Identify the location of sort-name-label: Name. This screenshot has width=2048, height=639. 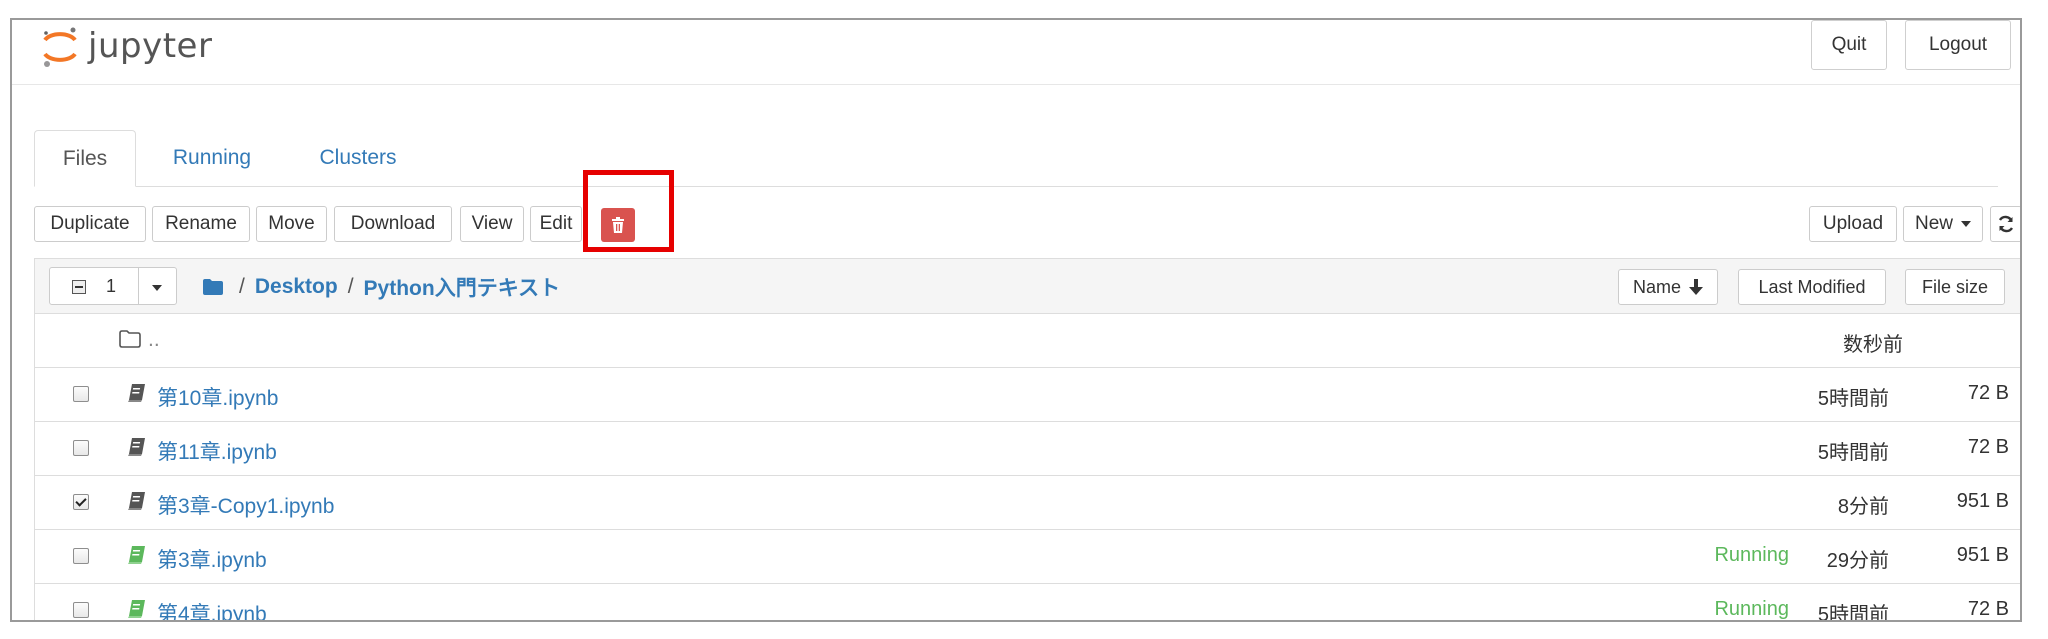
(1656, 286).